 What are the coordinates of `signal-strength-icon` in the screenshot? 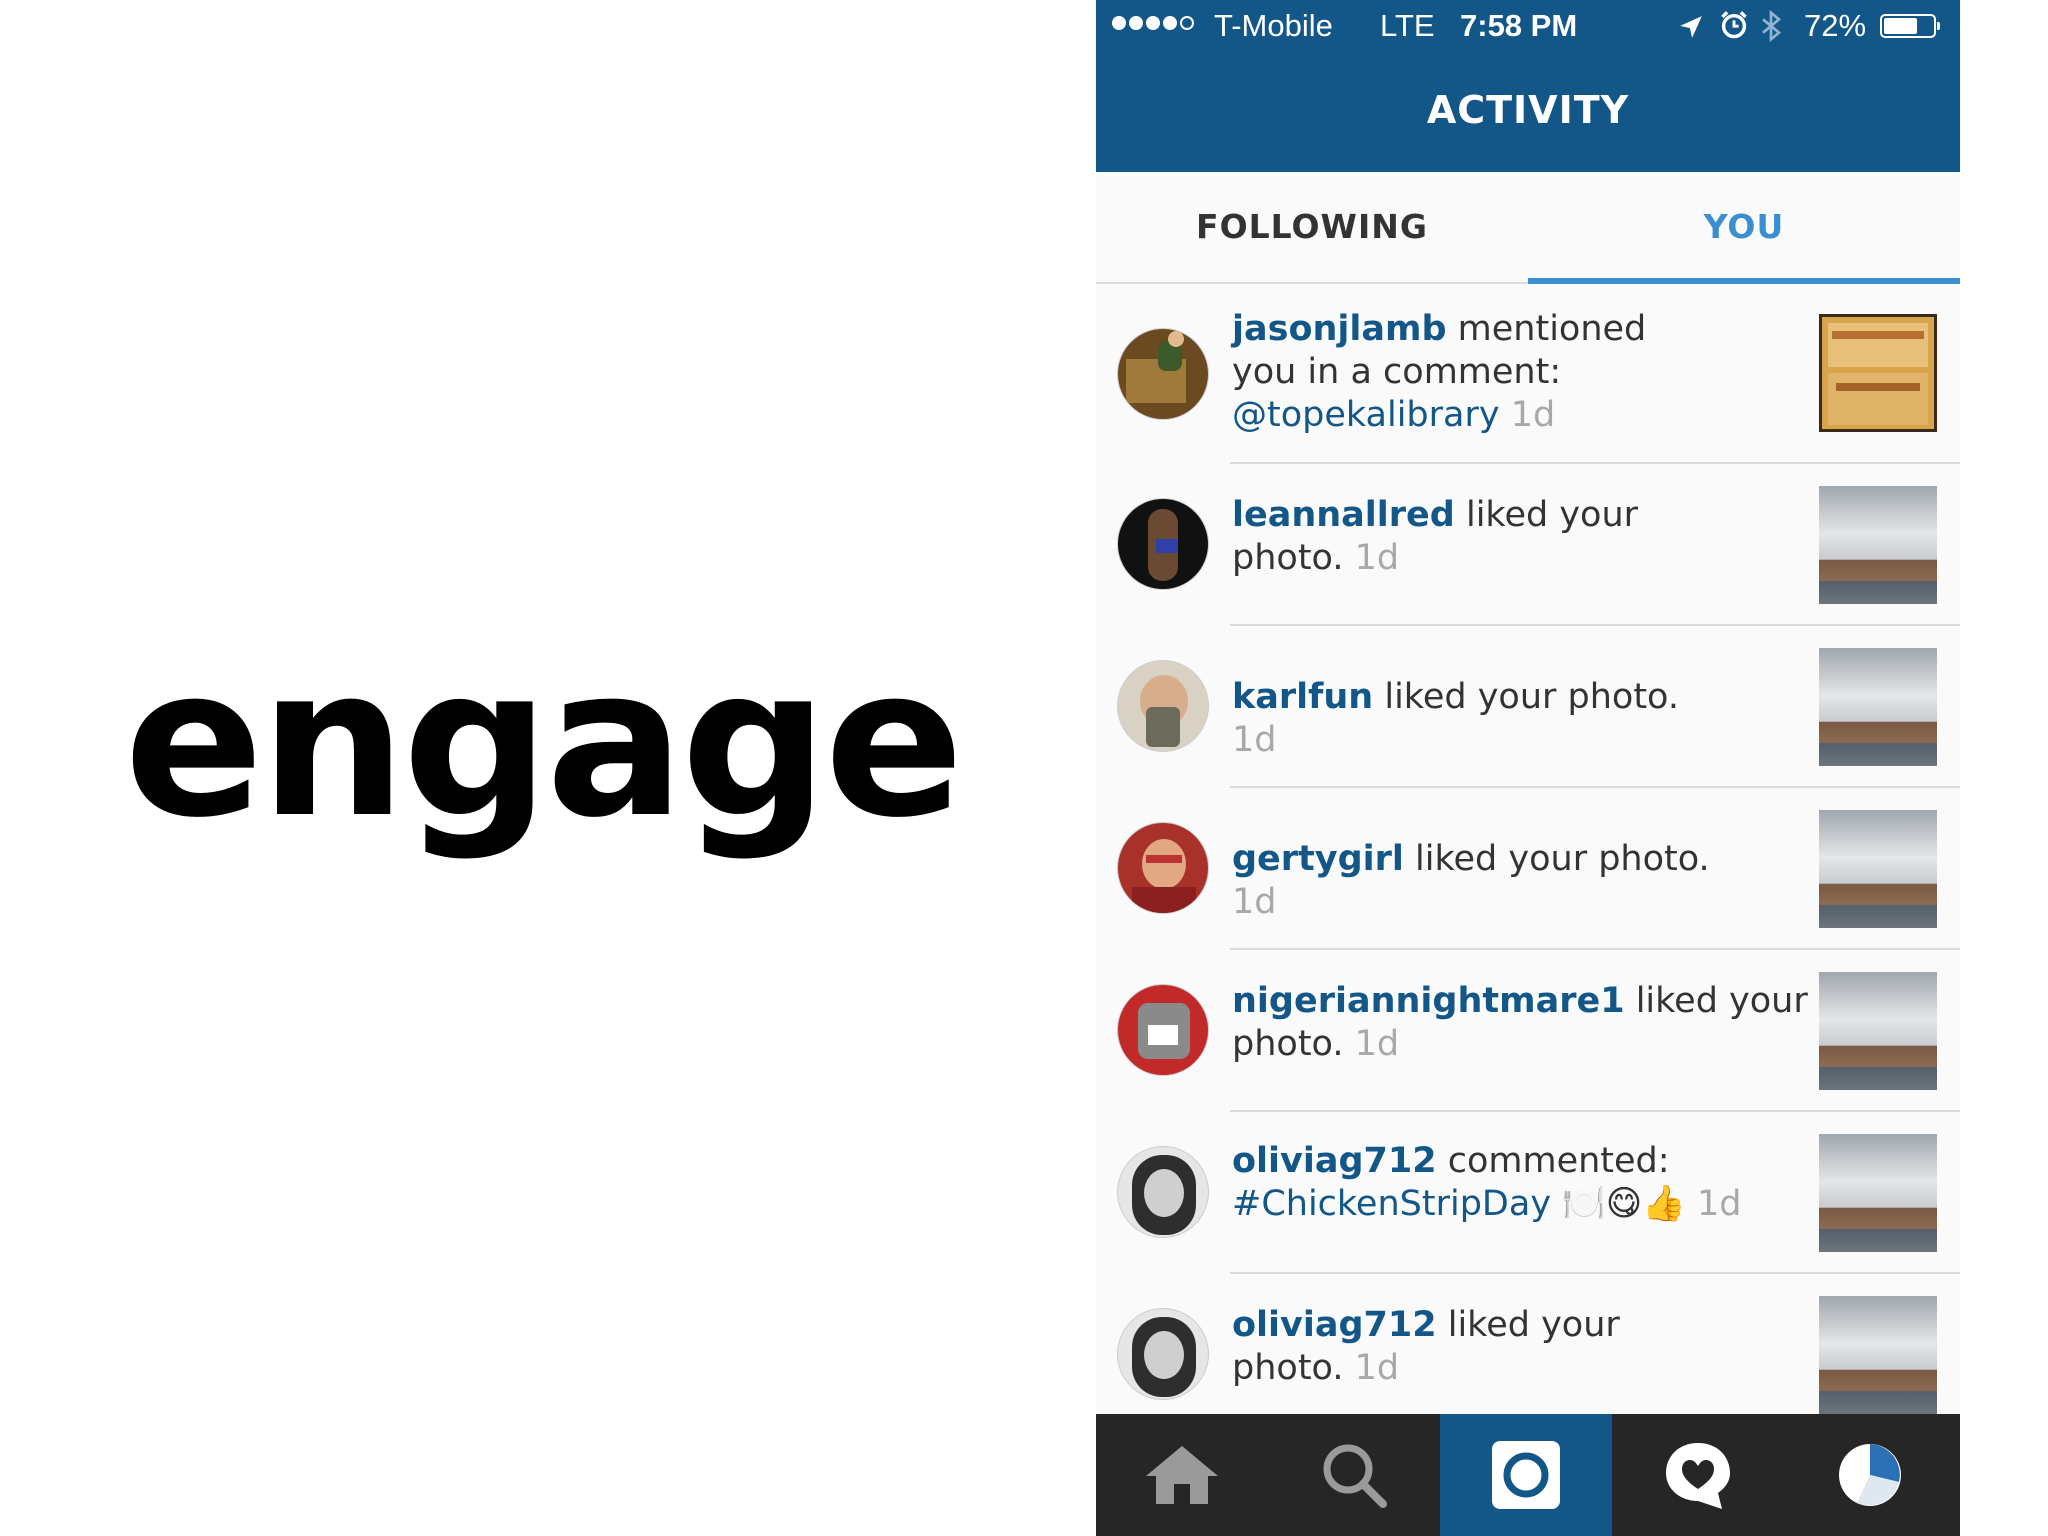 It's located at (1153, 23).